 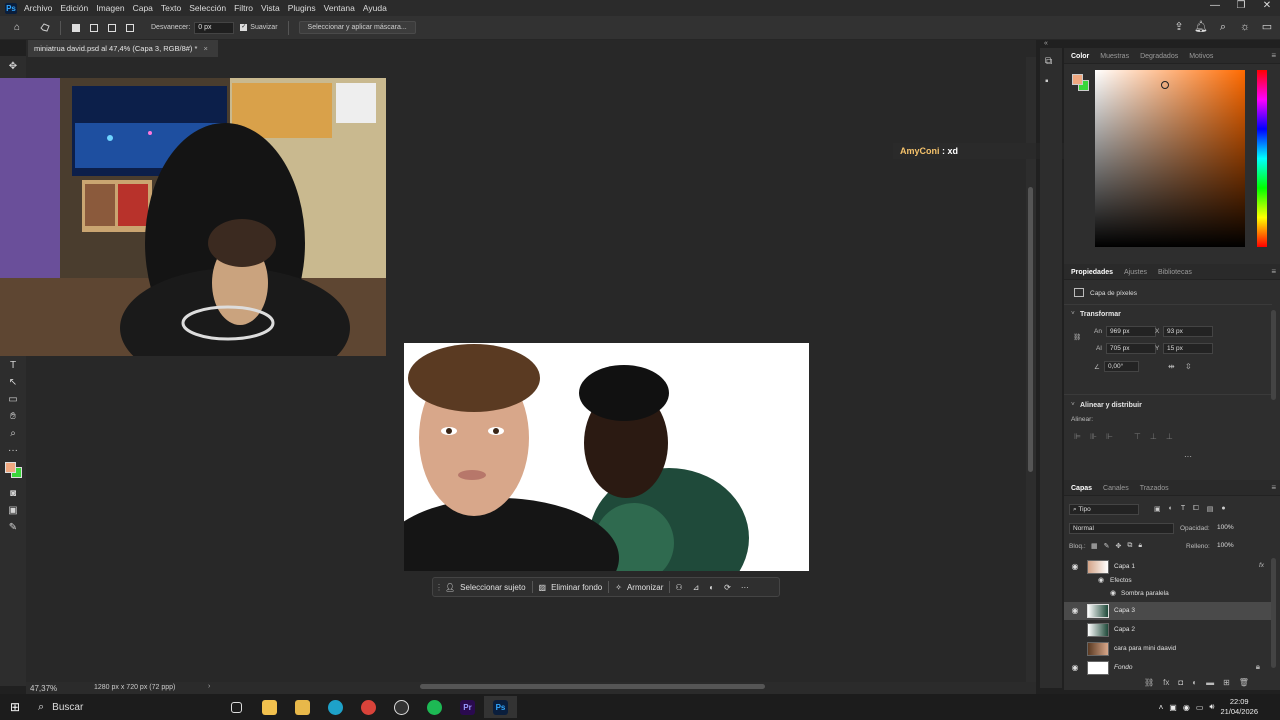 What do you see at coordinates (485, 587) in the screenshot?
I see `select-subject-button: 👤︎ Seleccionar sujeto` at bounding box center [485, 587].